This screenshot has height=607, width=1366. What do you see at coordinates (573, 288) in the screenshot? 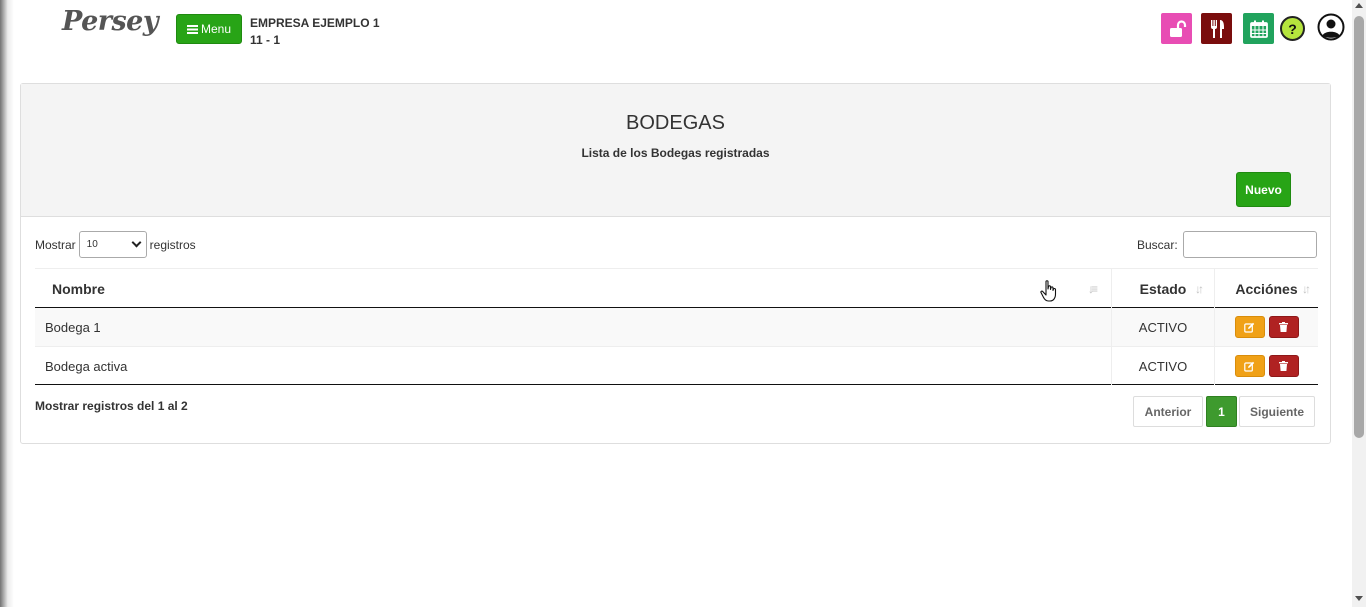
I see `column-header-nombre: Nombre ↓≡` at bounding box center [573, 288].